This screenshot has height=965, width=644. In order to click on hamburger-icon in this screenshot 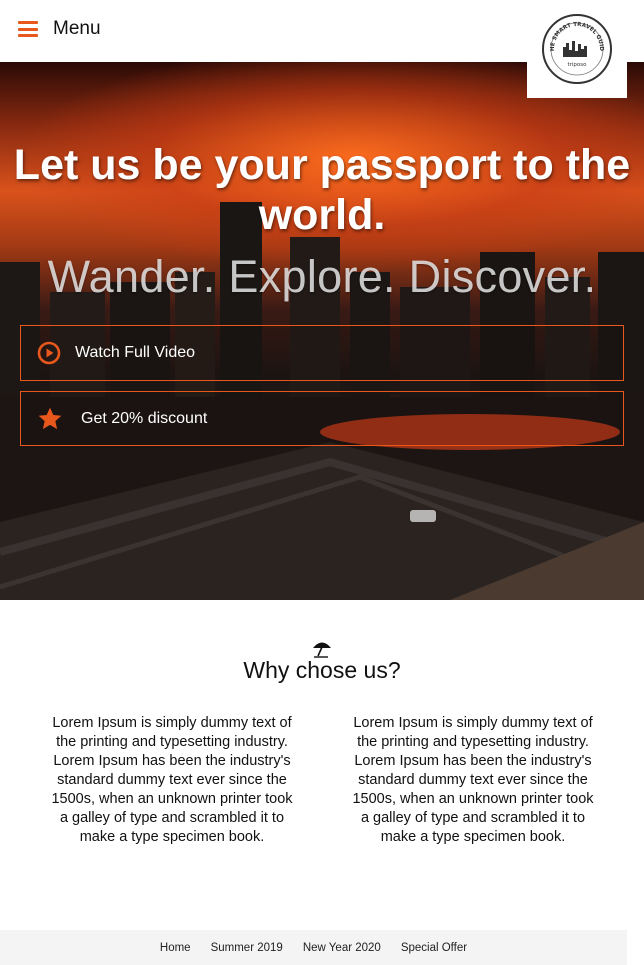, I will do `click(28, 29)`.